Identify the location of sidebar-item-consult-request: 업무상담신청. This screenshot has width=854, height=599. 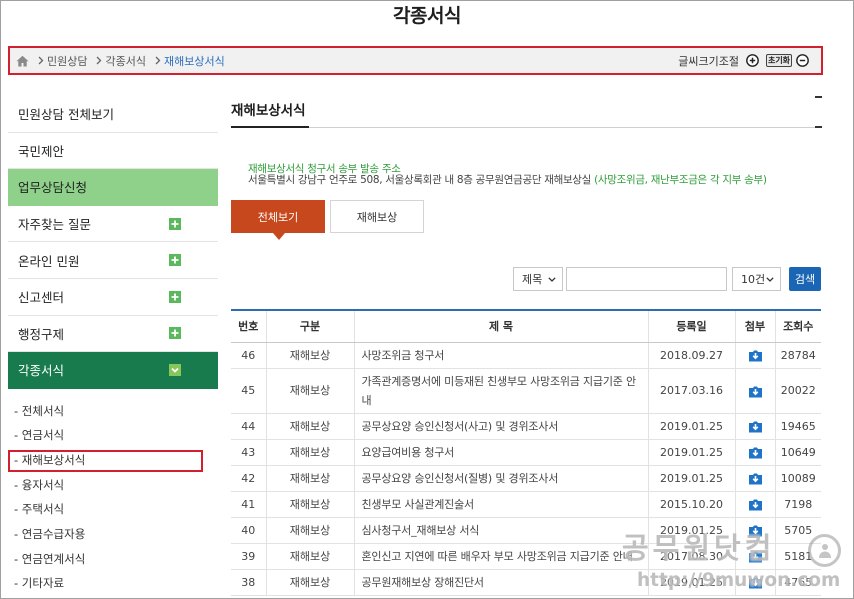
(113, 187).